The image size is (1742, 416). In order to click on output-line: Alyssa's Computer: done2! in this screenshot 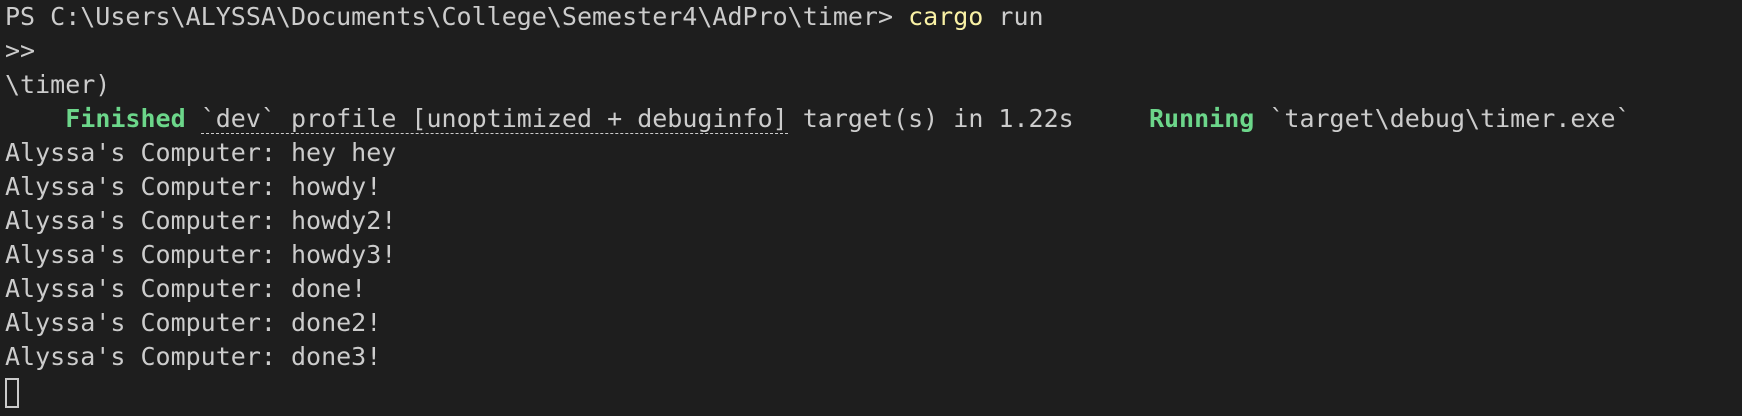, I will do `click(193, 322)`.